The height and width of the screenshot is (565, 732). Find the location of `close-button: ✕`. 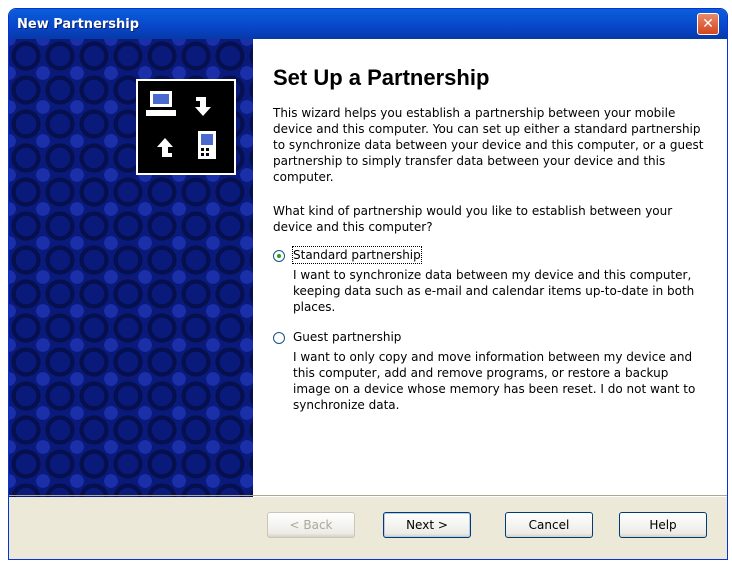

close-button: ✕ is located at coordinates (708, 24).